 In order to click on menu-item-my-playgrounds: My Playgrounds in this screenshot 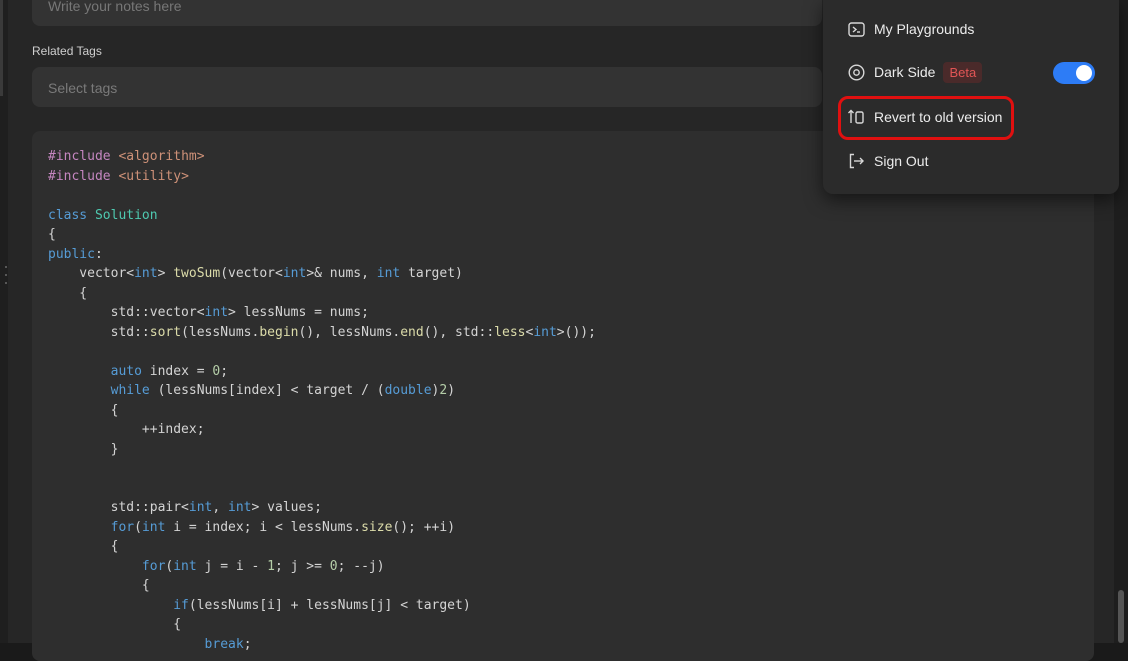, I will do `click(910, 29)`.